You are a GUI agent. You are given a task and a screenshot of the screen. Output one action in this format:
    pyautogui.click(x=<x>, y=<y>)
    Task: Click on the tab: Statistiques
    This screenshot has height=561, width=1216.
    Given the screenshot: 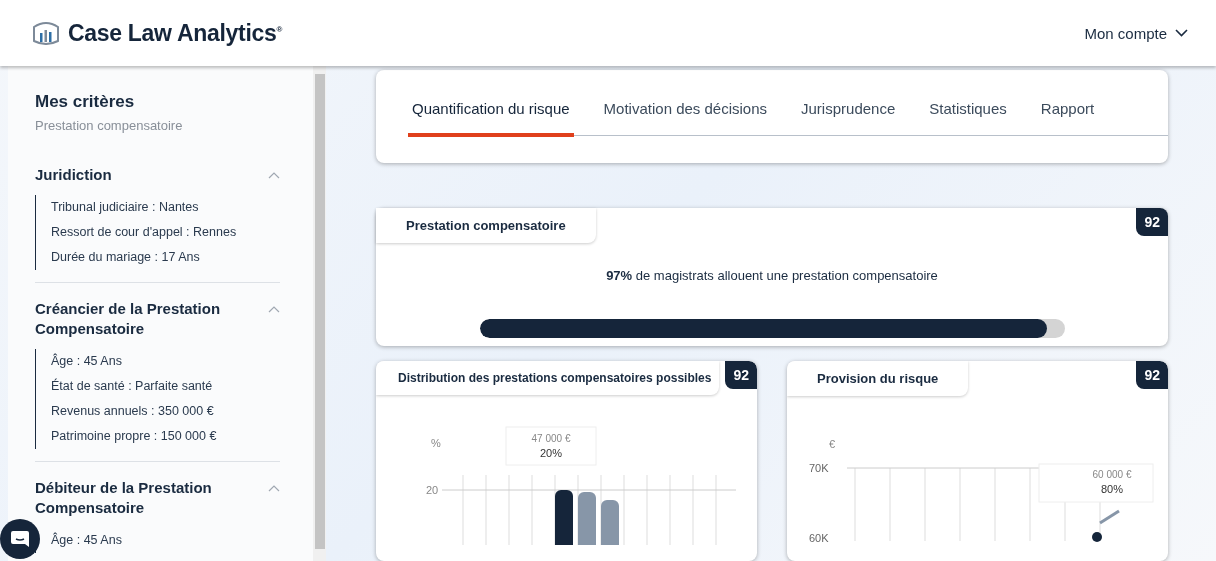 What is the action you would take?
    pyautogui.click(x=968, y=116)
    